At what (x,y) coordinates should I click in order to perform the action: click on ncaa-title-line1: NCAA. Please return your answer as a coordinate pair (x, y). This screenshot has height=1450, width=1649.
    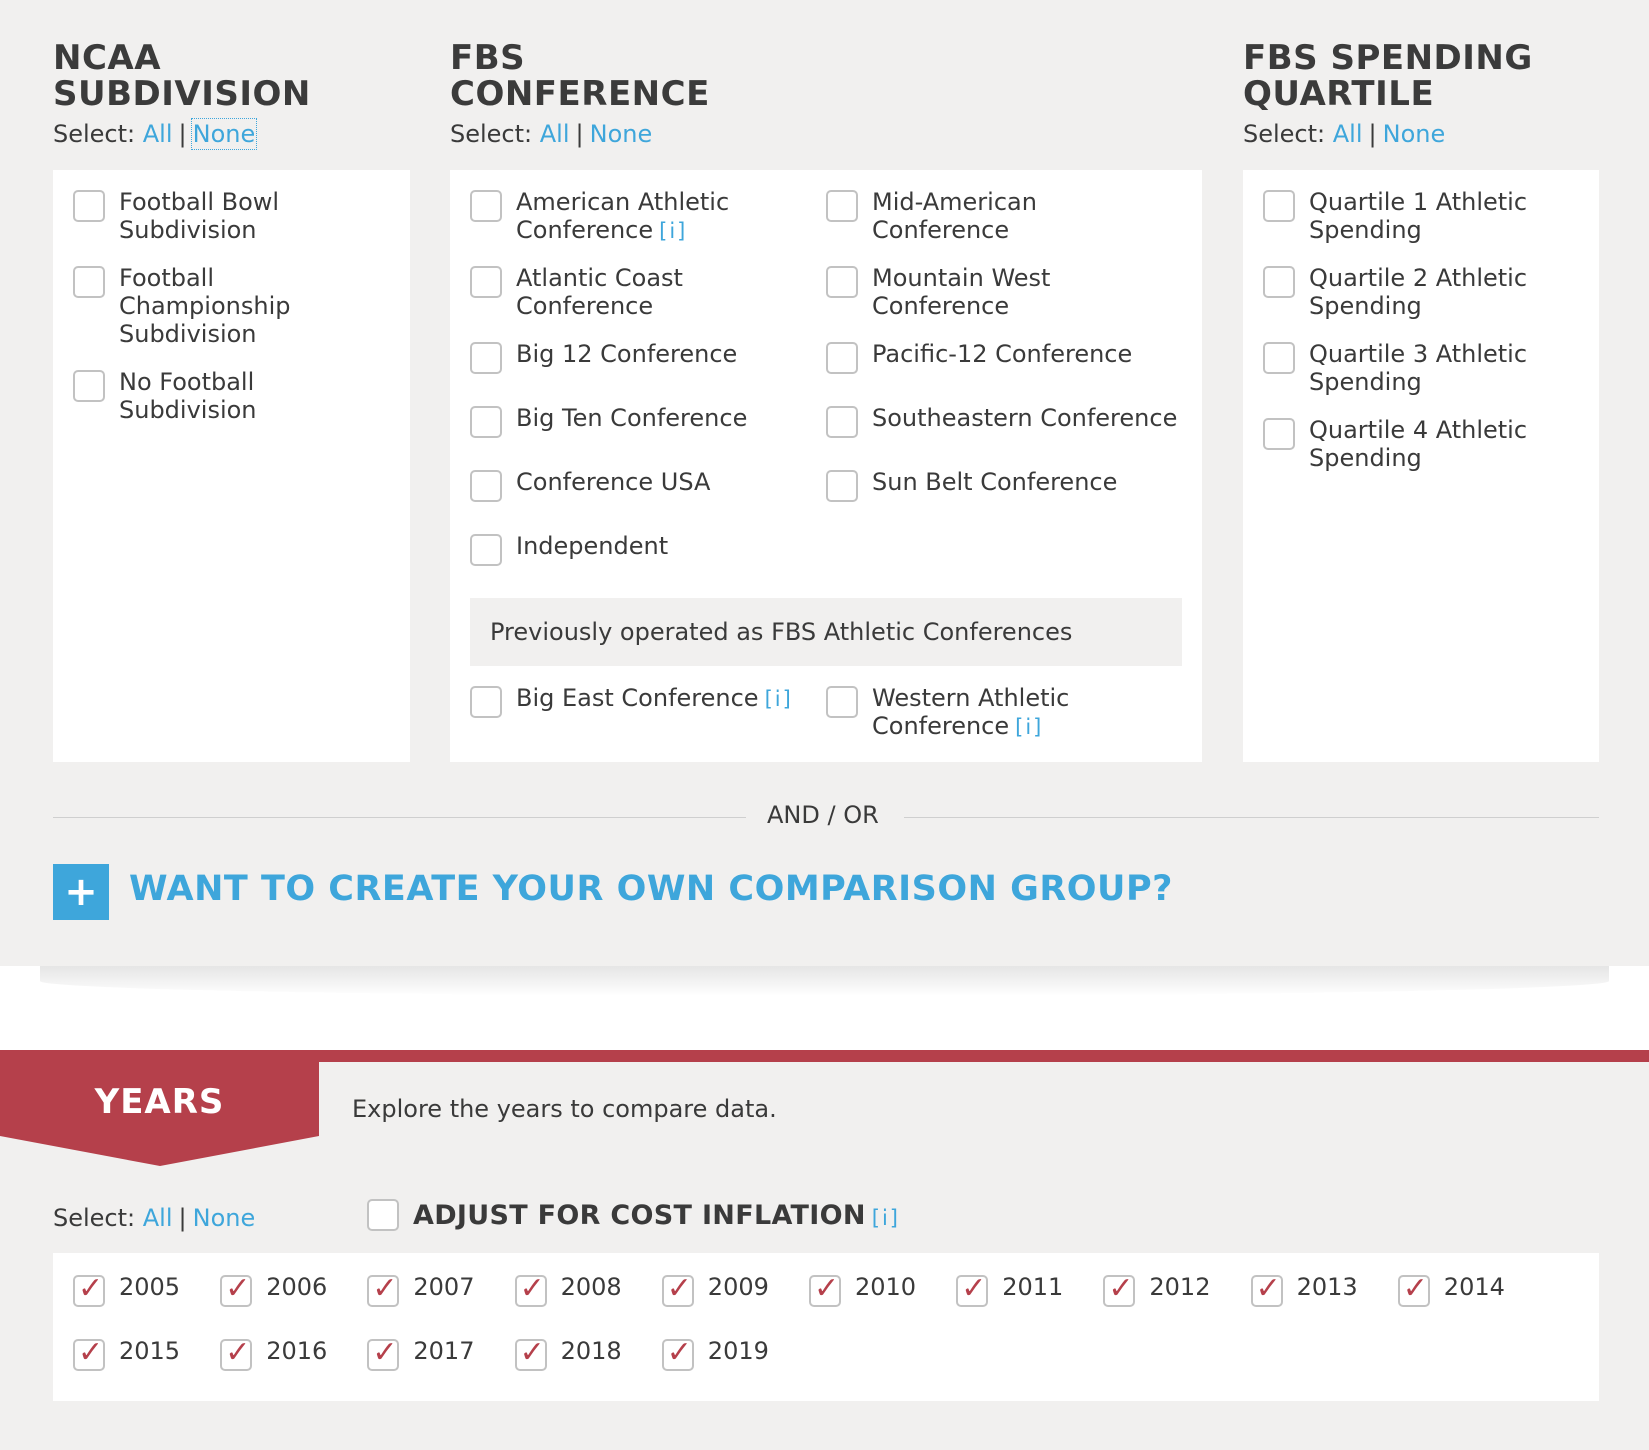
    Looking at the image, I should click on (107, 58).